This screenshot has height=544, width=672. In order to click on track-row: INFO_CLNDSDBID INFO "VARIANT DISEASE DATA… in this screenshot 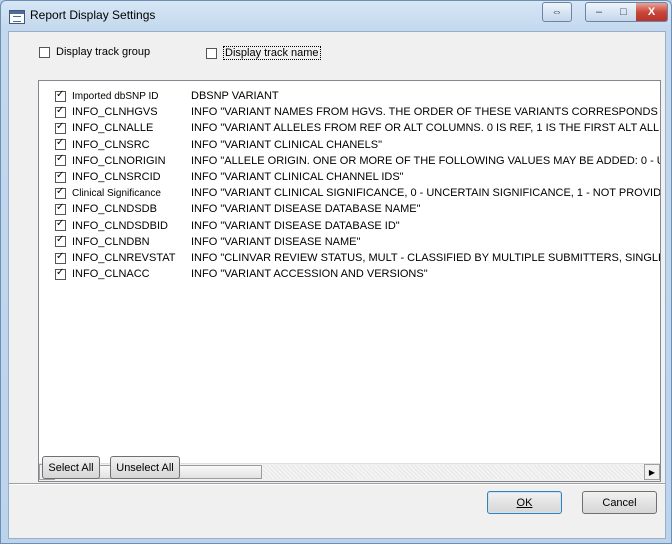, I will do `click(227, 226)`.